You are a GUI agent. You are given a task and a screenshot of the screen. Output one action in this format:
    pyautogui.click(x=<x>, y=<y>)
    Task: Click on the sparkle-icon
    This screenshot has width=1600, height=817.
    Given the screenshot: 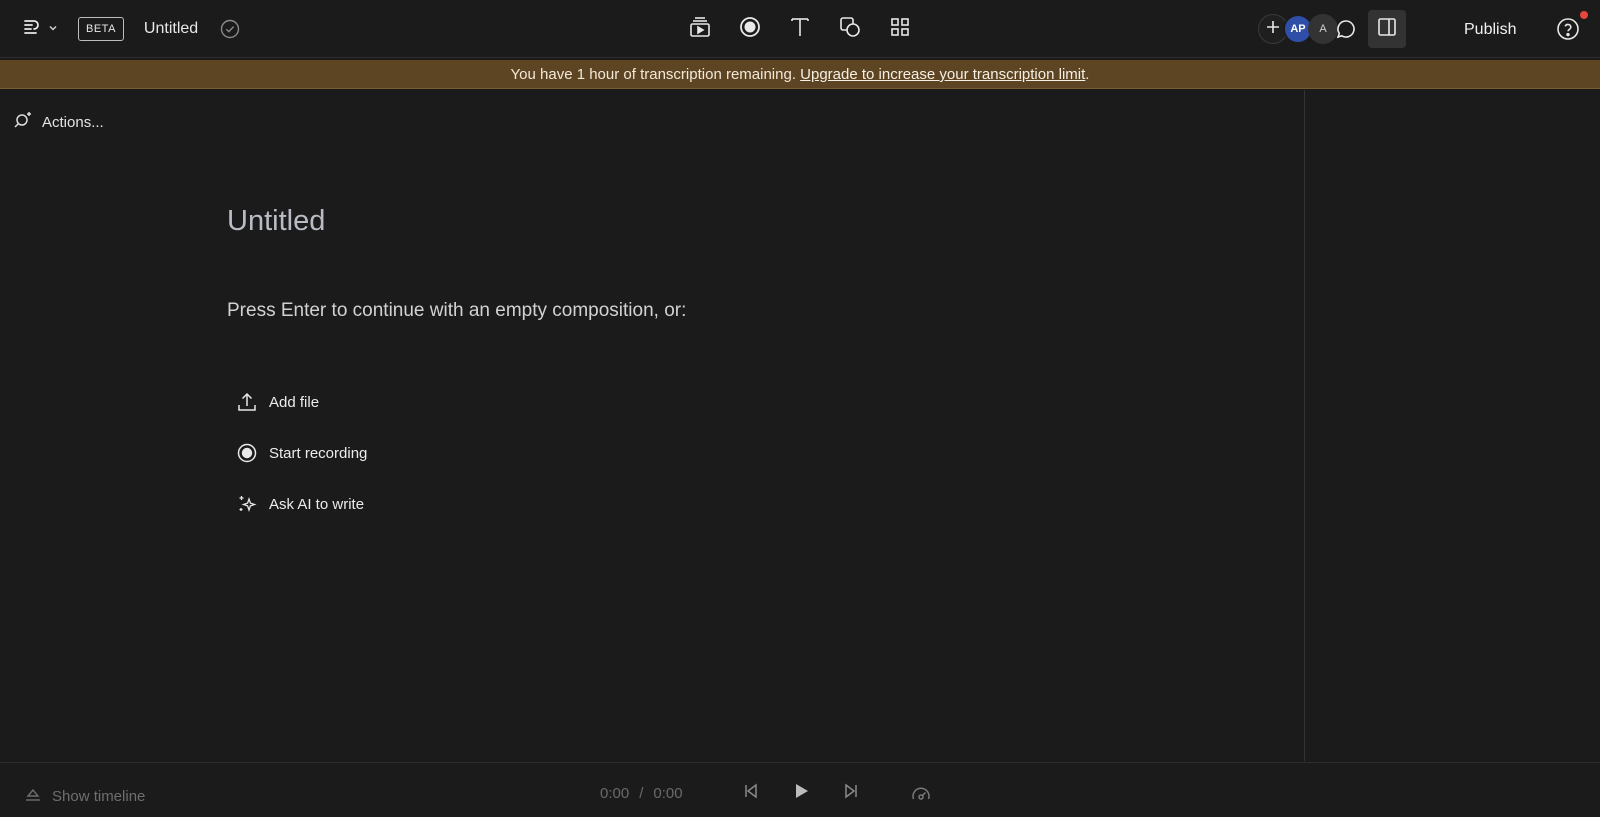 What is the action you would take?
    pyautogui.click(x=247, y=504)
    